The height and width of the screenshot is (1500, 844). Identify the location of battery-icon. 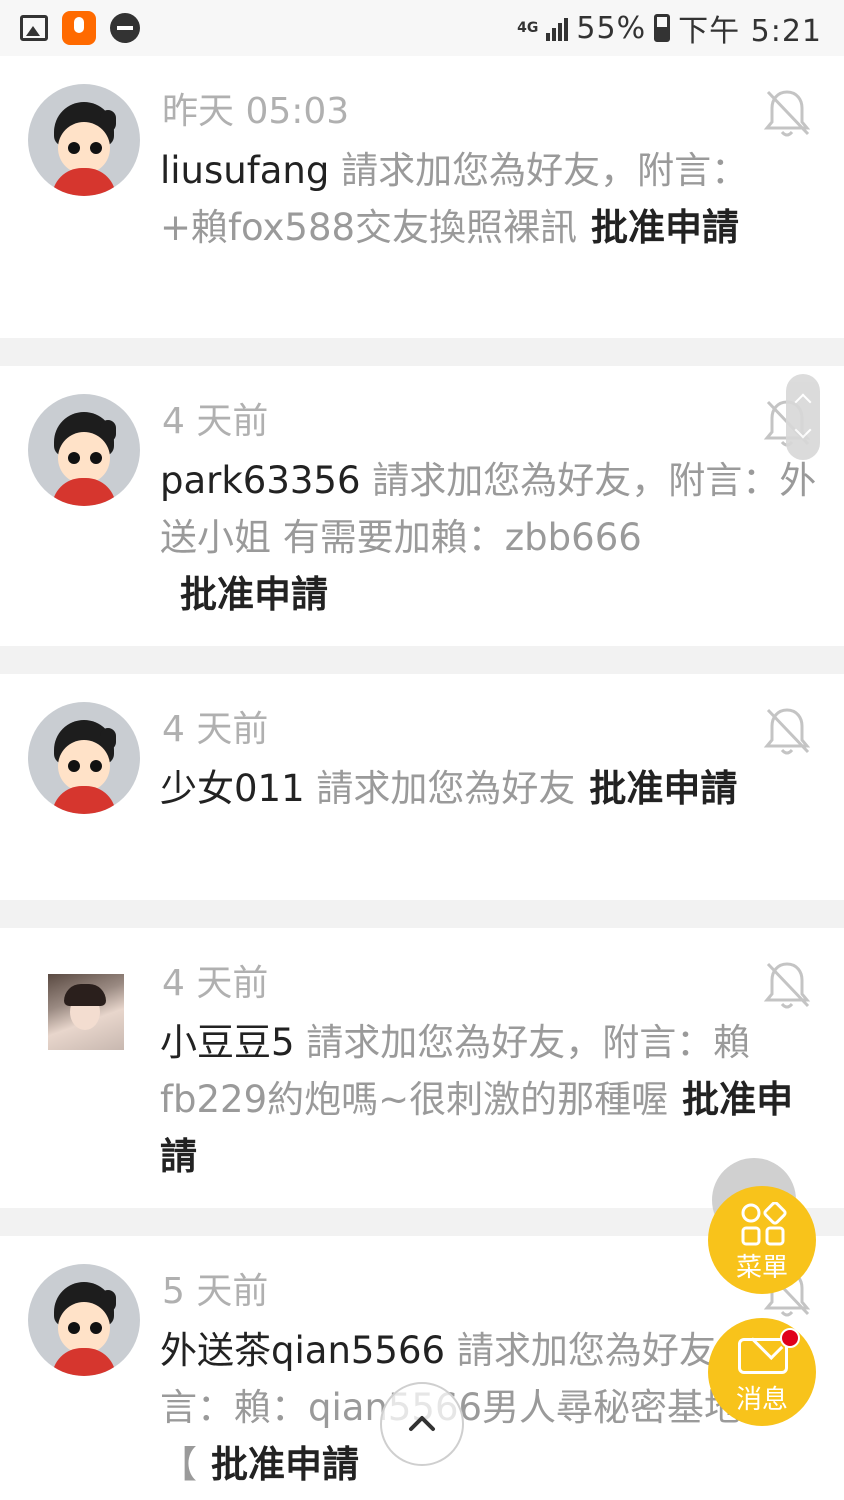
(662, 28).